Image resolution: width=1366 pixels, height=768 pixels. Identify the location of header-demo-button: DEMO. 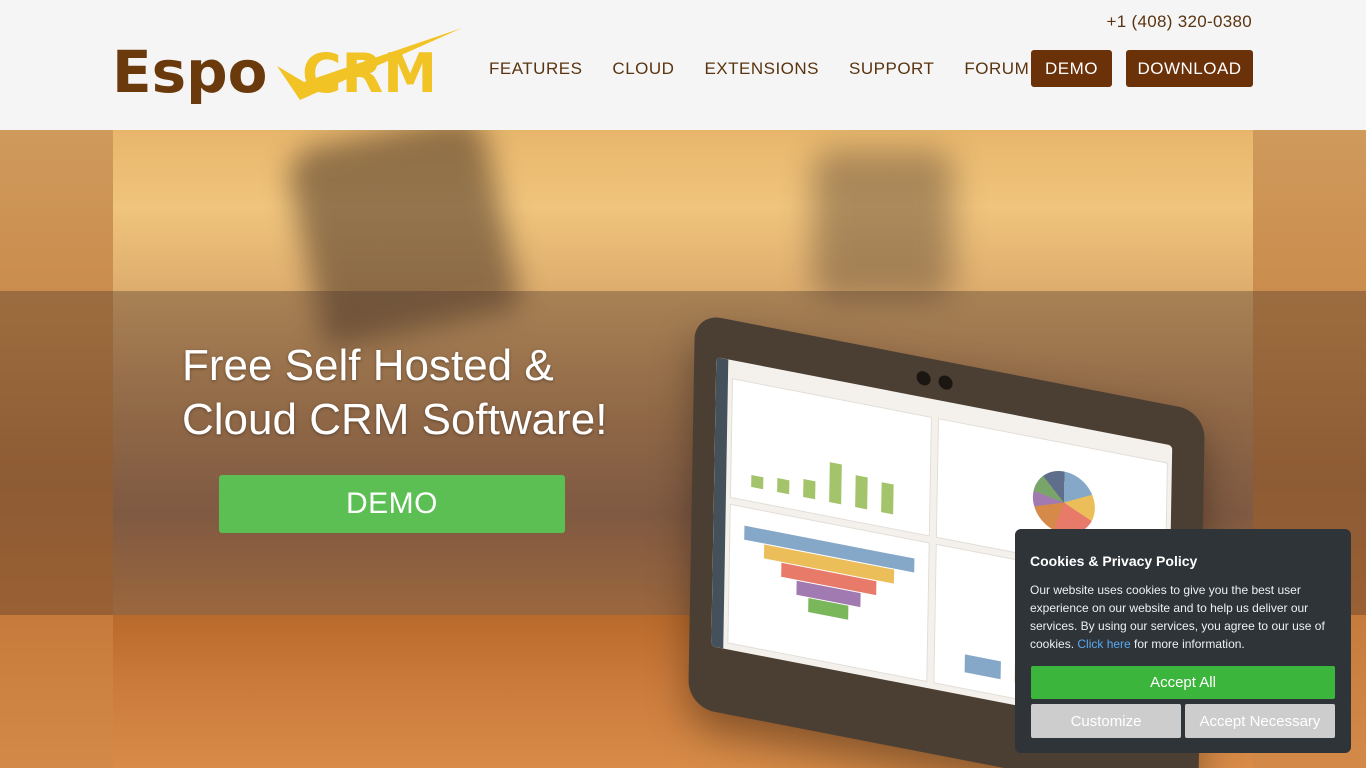
(1071, 68).